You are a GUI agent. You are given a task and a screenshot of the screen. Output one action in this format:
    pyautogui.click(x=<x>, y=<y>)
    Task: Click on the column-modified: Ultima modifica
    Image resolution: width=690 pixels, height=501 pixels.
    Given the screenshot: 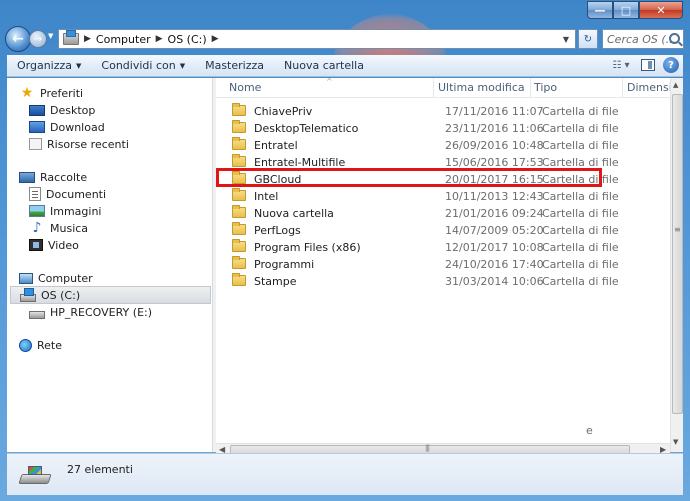 What is the action you would take?
    pyautogui.click(x=481, y=87)
    